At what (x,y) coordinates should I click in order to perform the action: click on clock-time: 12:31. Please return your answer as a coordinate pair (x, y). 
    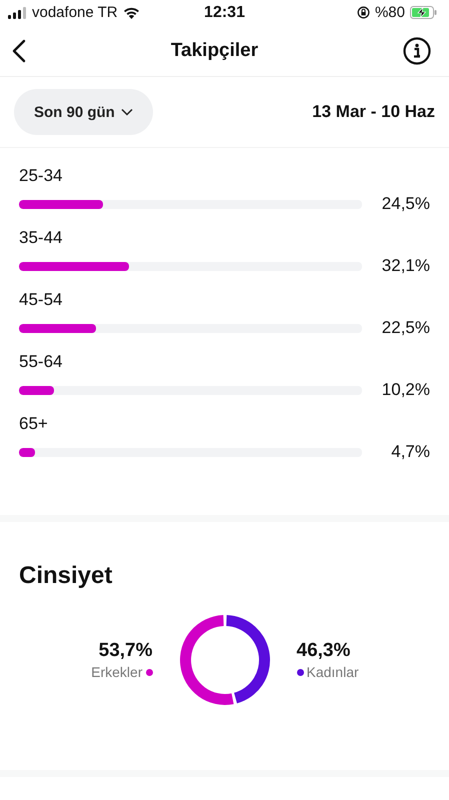
    Looking at the image, I should click on (224, 13).